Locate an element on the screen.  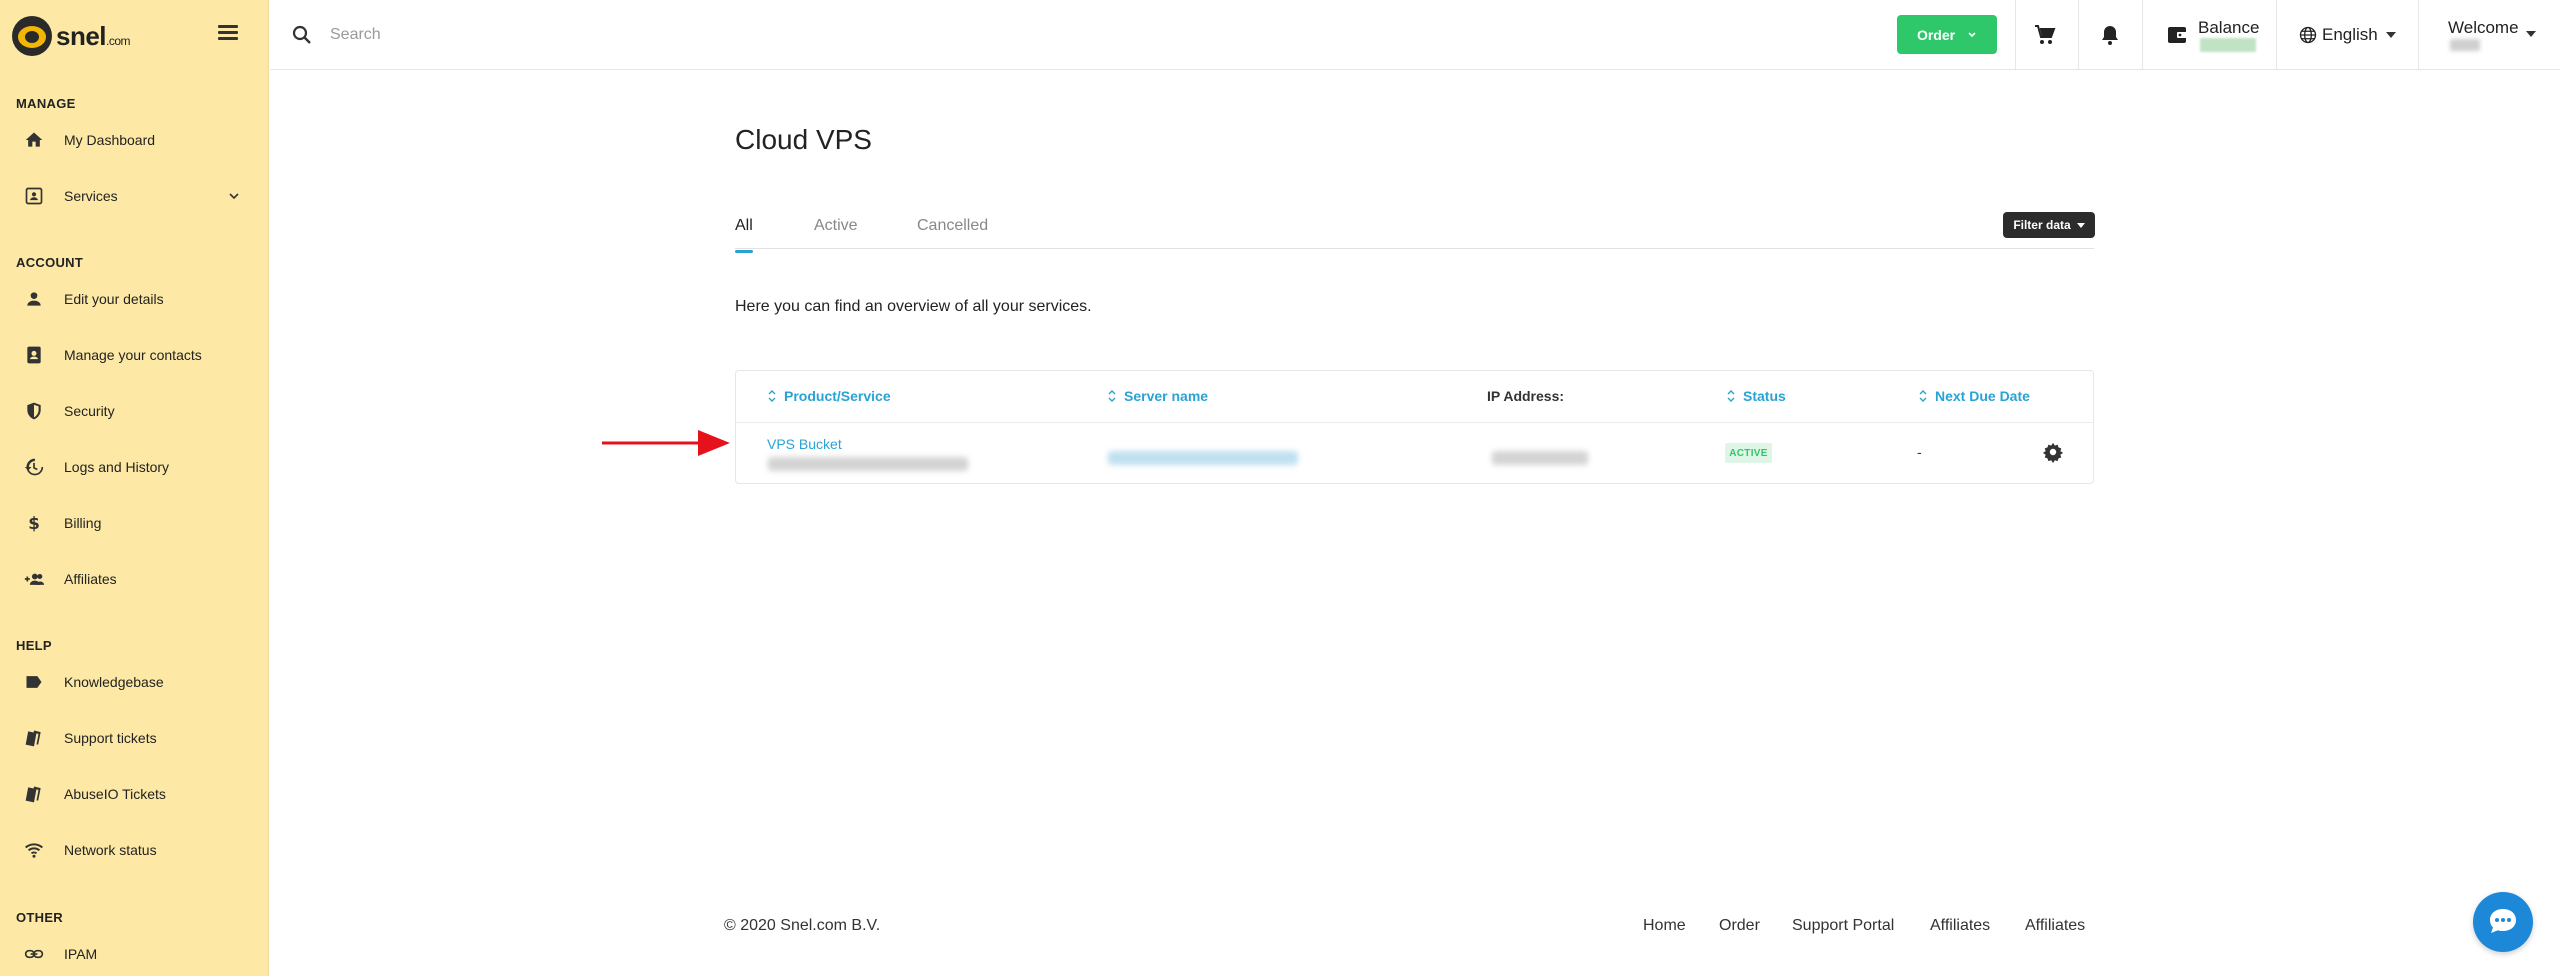
gear-icon is located at coordinates (2053, 452).